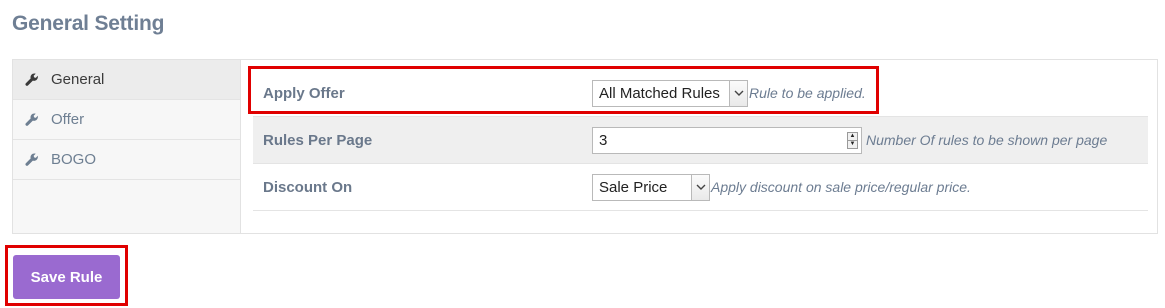  What do you see at coordinates (852, 144) in the screenshot?
I see `spinner-down-icon: ▼` at bounding box center [852, 144].